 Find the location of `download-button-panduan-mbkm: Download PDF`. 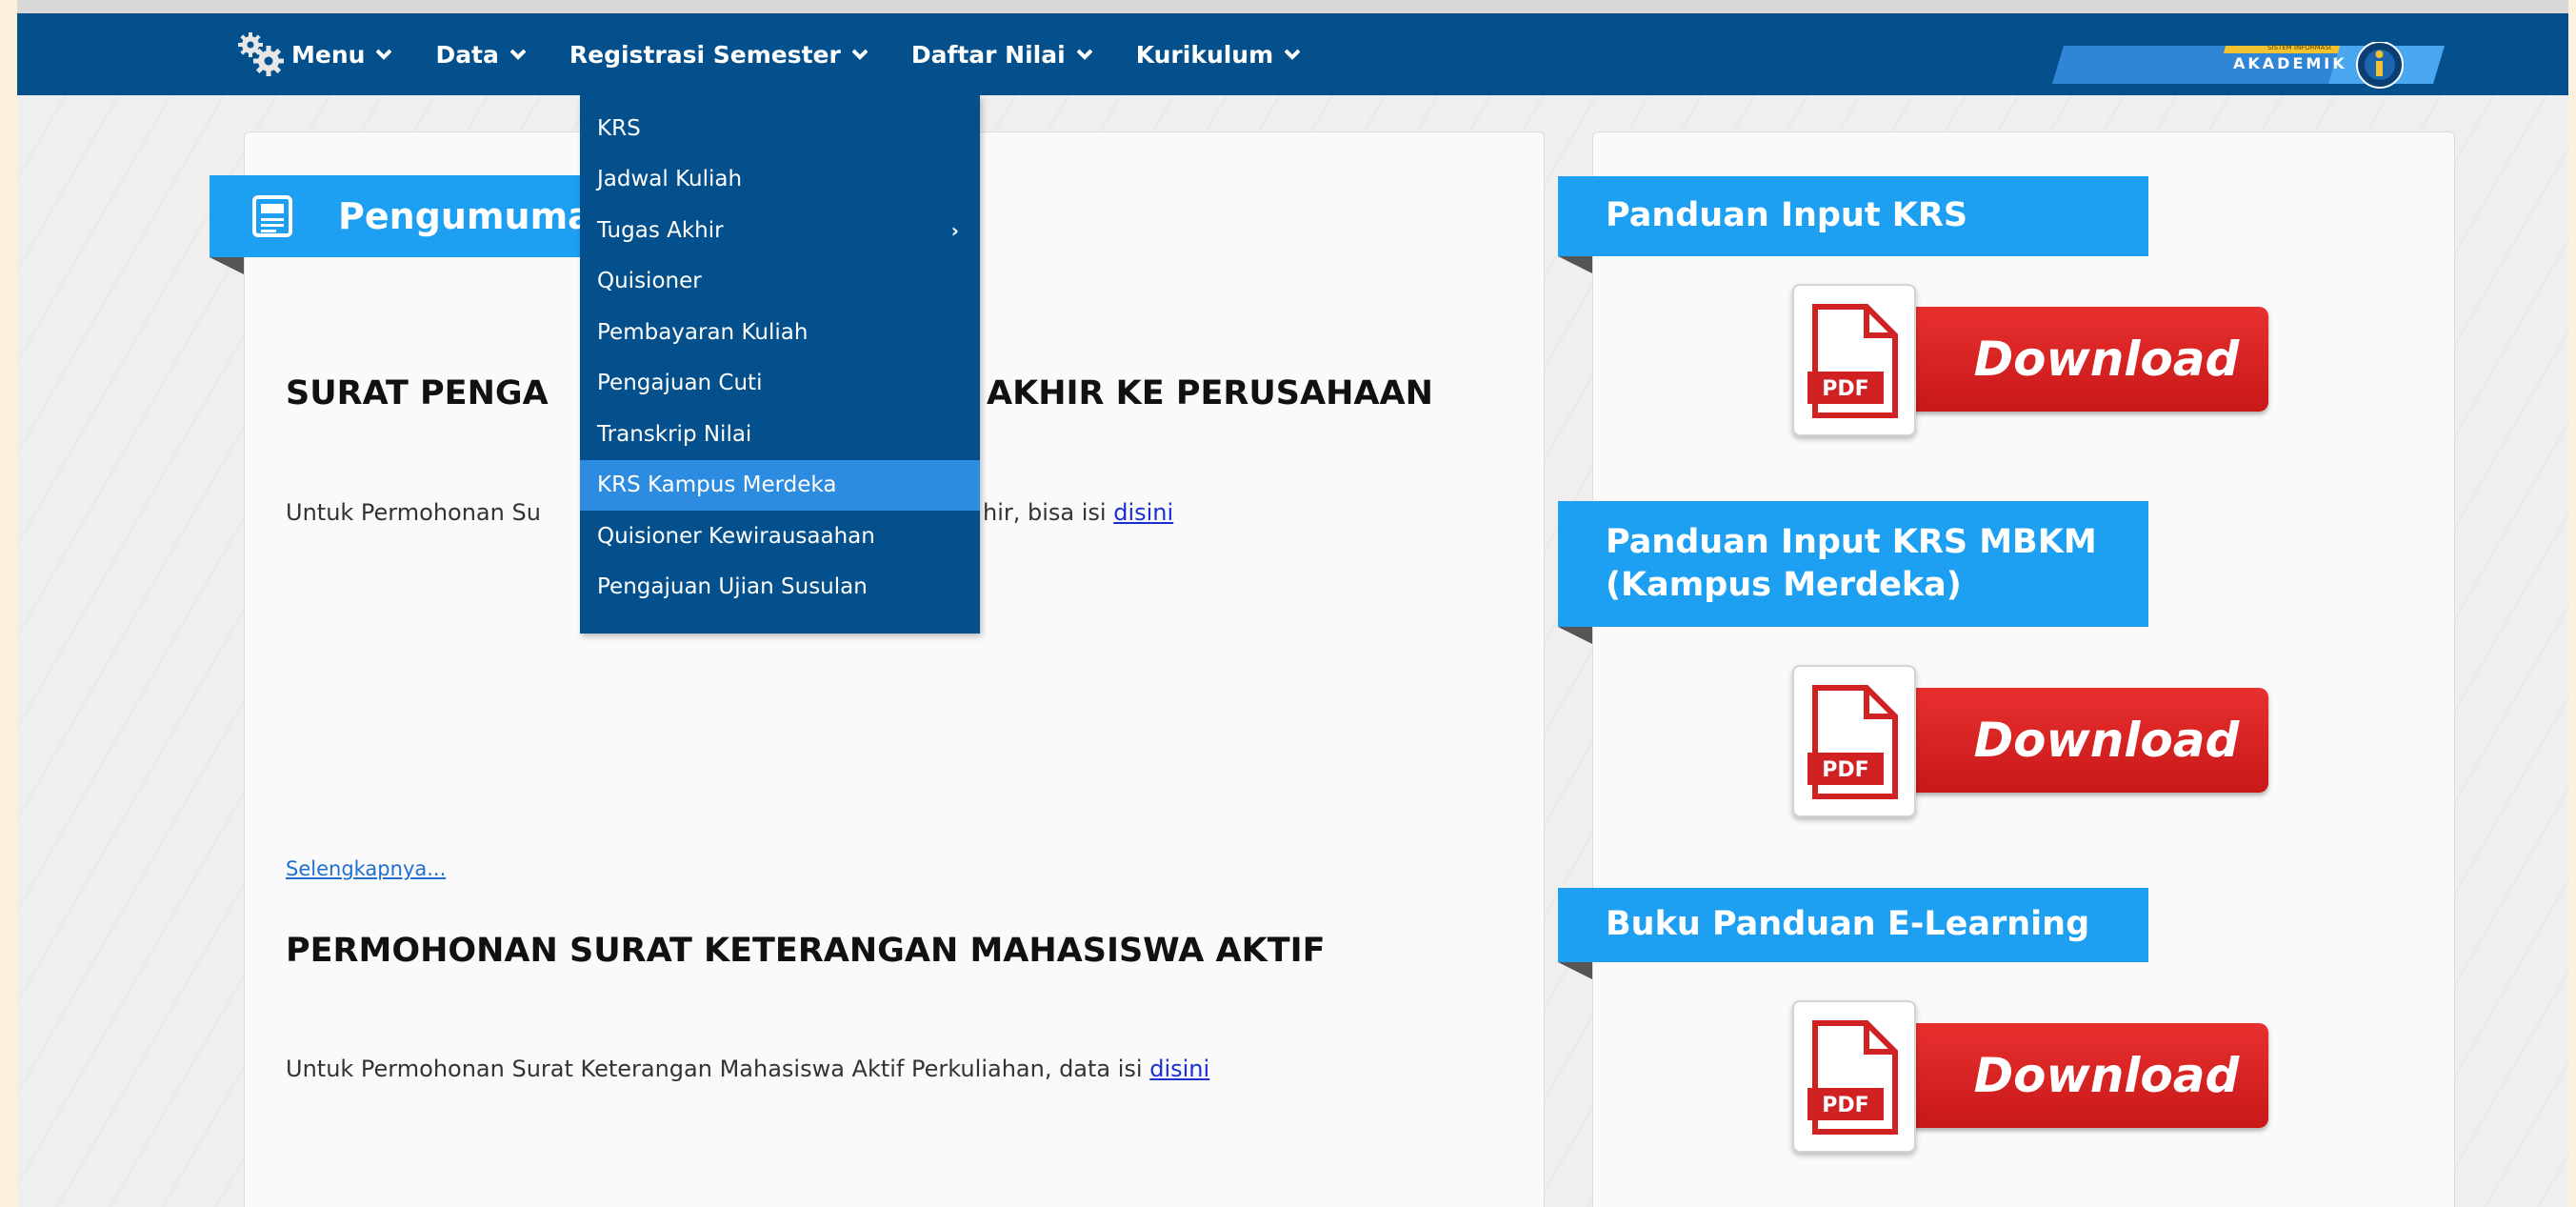

download-button-panduan-mbkm: Download PDF is located at coordinates (2030, 741).